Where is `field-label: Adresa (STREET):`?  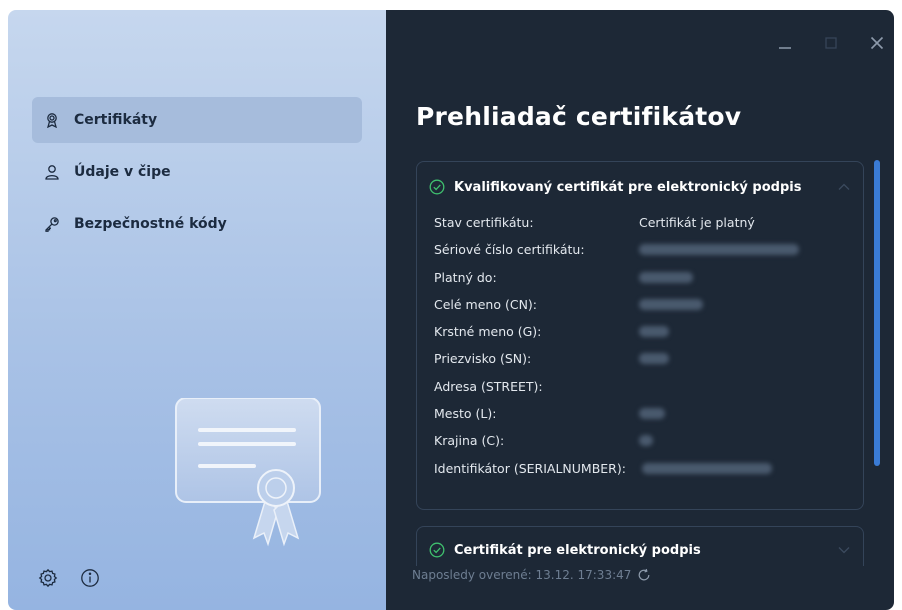
field-label: Adresa (STREET): is located at coordinates (488, 386).